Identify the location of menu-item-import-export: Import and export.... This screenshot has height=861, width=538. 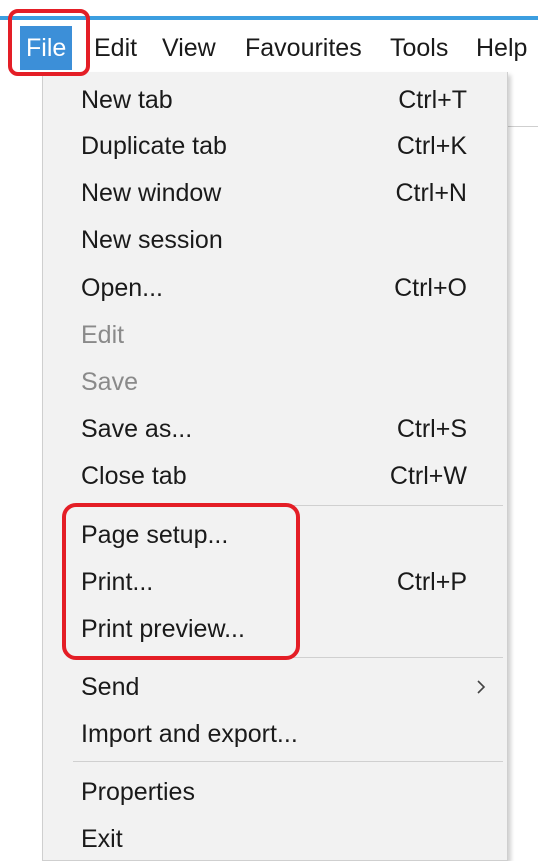
(276, 734).